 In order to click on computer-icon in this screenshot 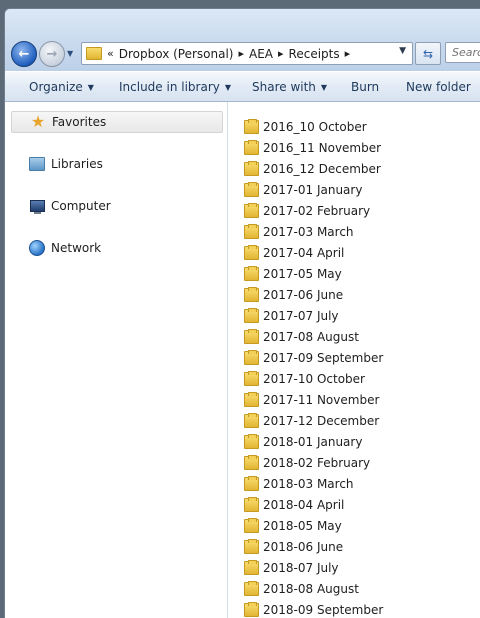, I will do `click(37, 206)`.